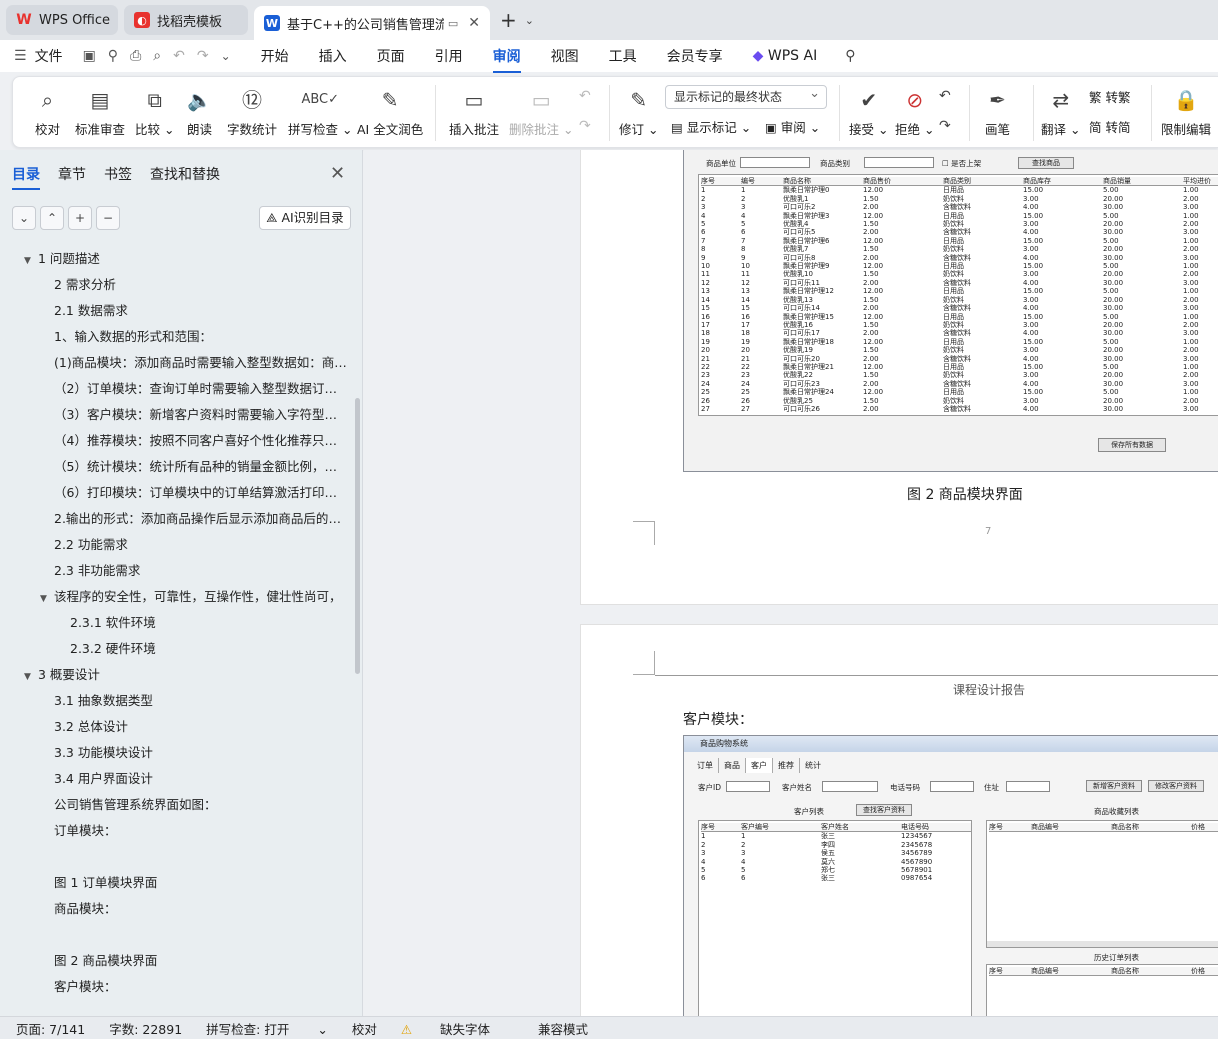 The height and width of the screenshot is (1039, 1218). Describe the element at coordinates (275, 56) in the screenshot. I see `menu-start: 开始` at that location.